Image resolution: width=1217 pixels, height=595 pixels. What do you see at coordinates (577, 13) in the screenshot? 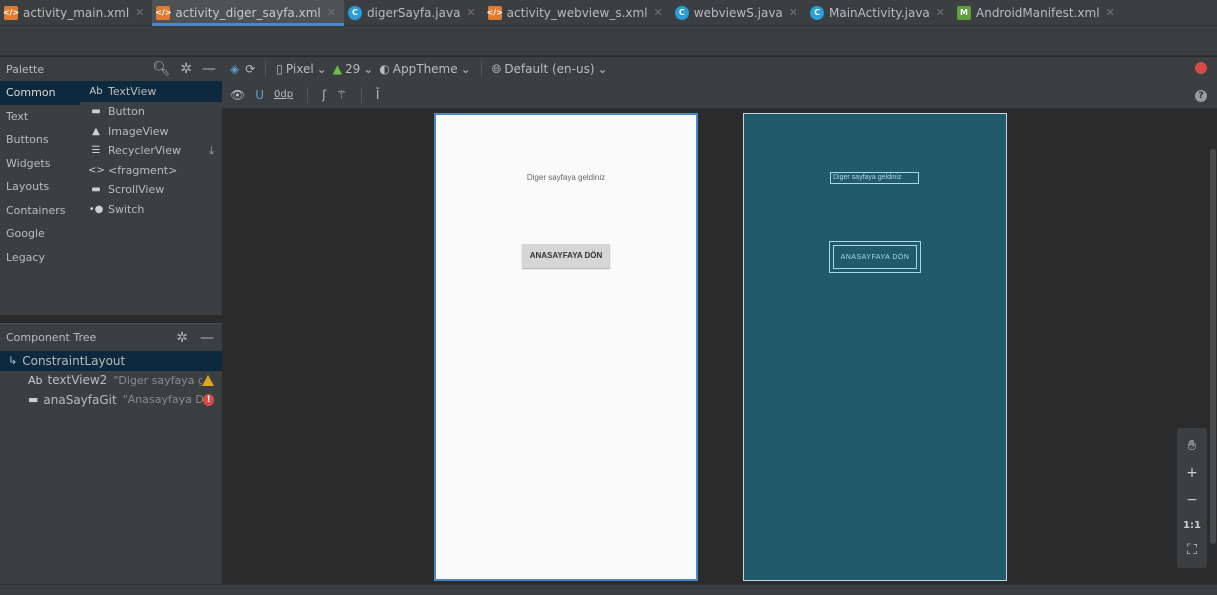
I see `tab-activity-webview-s-xml: </> activity_webview_s.xml ✕` at bounding box center [577, 13].